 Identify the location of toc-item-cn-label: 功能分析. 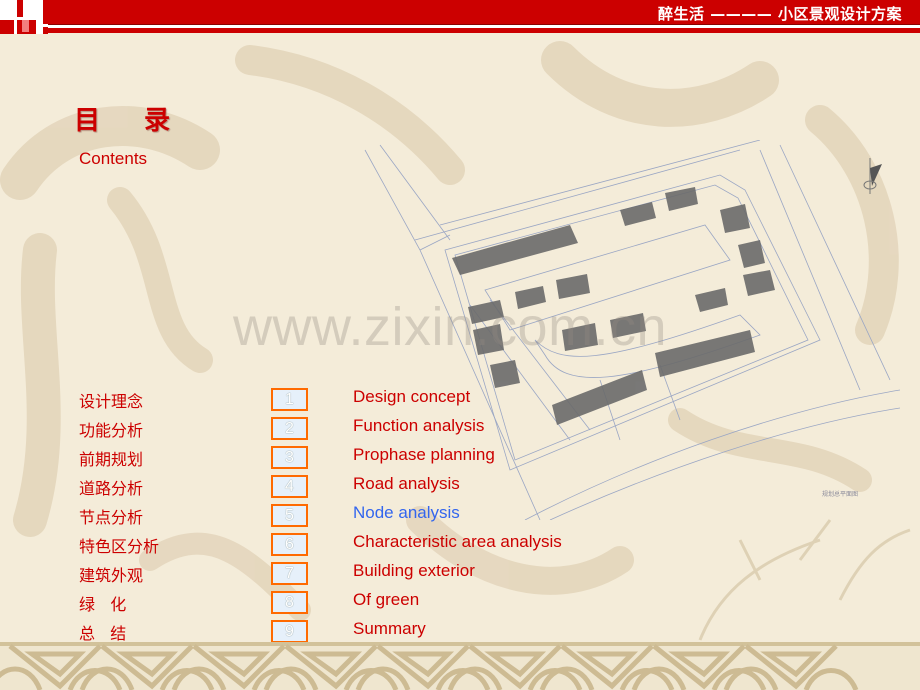
(111, 430).